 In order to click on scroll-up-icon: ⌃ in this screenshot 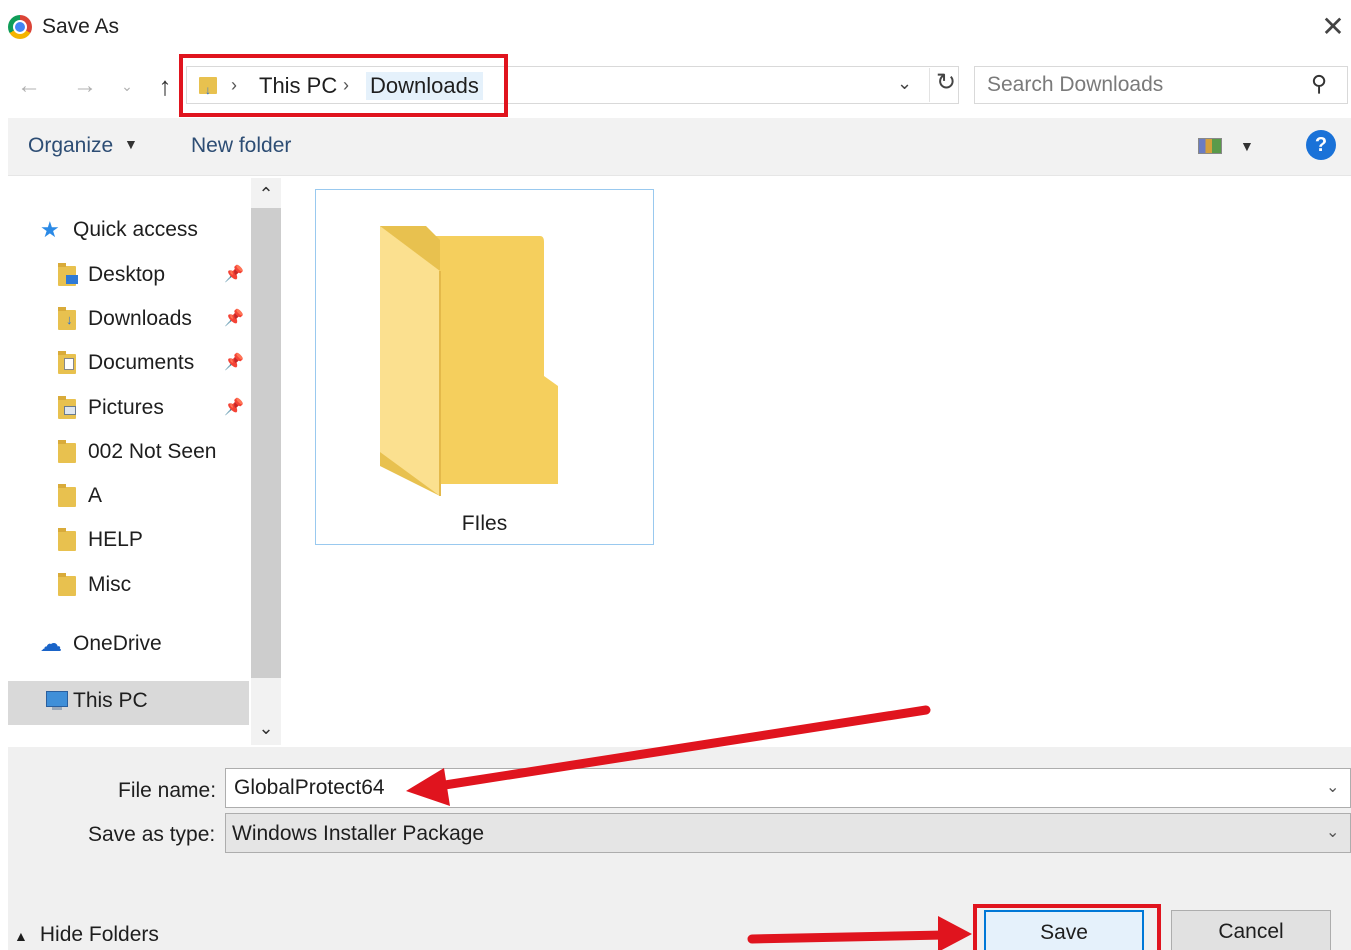, I will do `click(266, 194)`.